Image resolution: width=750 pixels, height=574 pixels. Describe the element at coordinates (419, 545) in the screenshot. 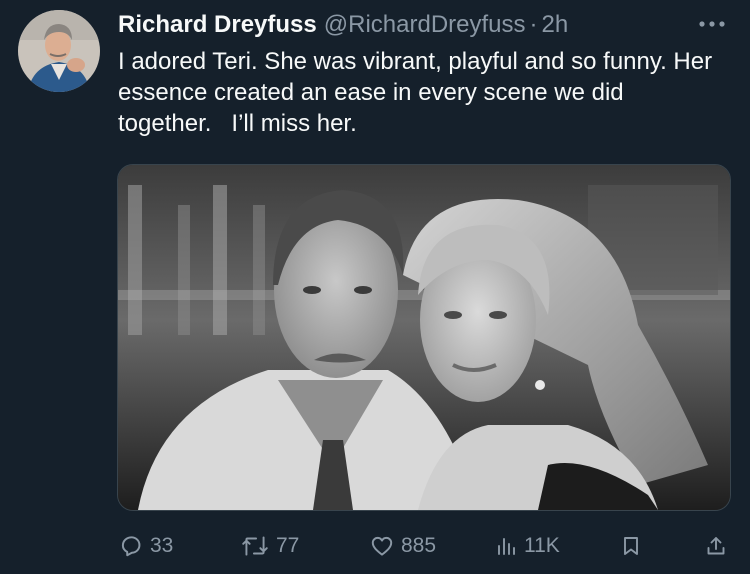

I see `like-count: 885` at that location.